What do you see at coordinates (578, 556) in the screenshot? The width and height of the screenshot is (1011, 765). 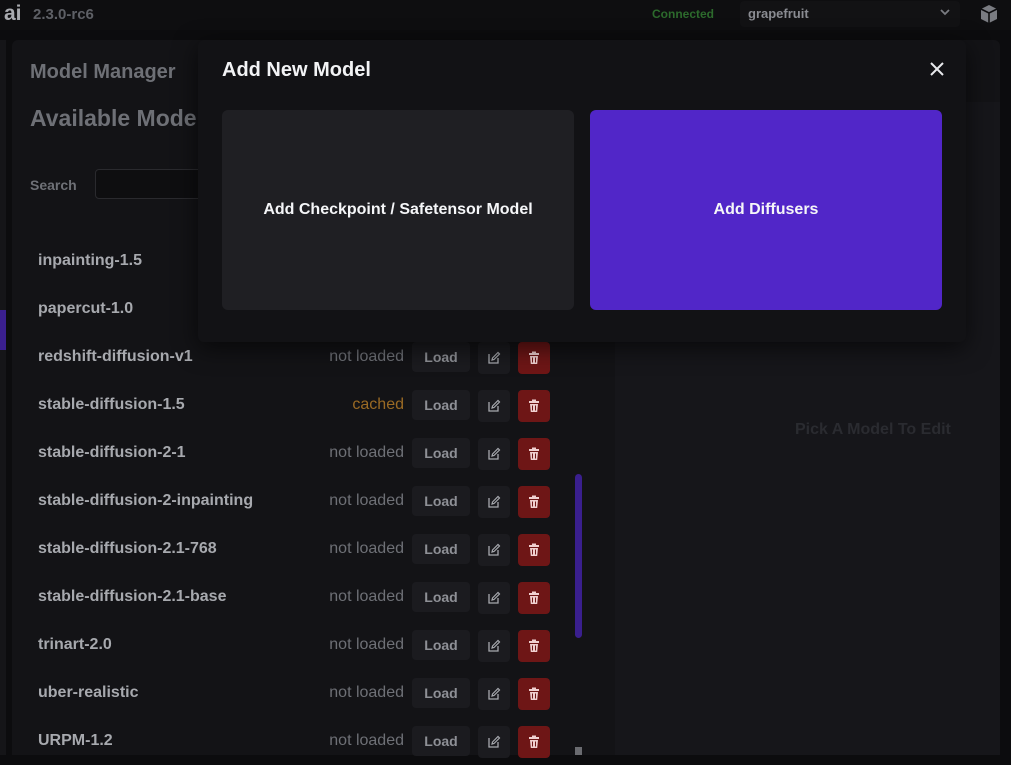 I see `scrollbar-thumb` at bounding box center [578, 556].